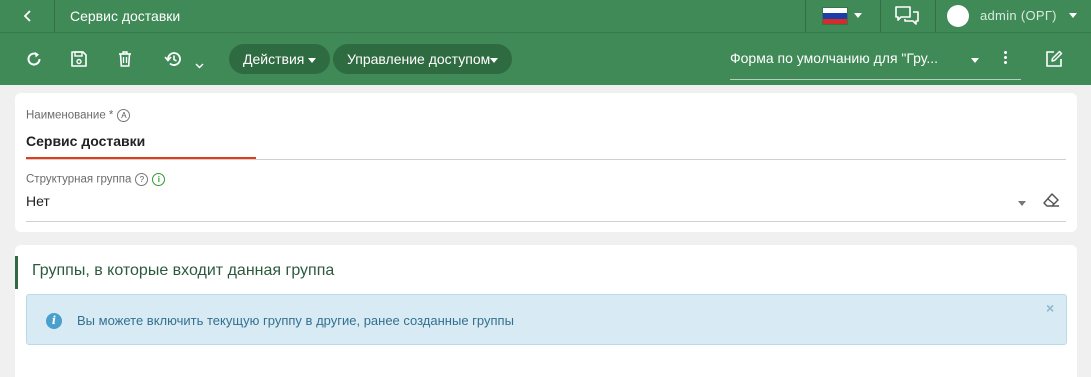 The image size is (1091, 377). What do you see at coordinates (419, 59) in the screenshot?
I see `access-management-label: Управление доступом` at bounding box center [419, 59].